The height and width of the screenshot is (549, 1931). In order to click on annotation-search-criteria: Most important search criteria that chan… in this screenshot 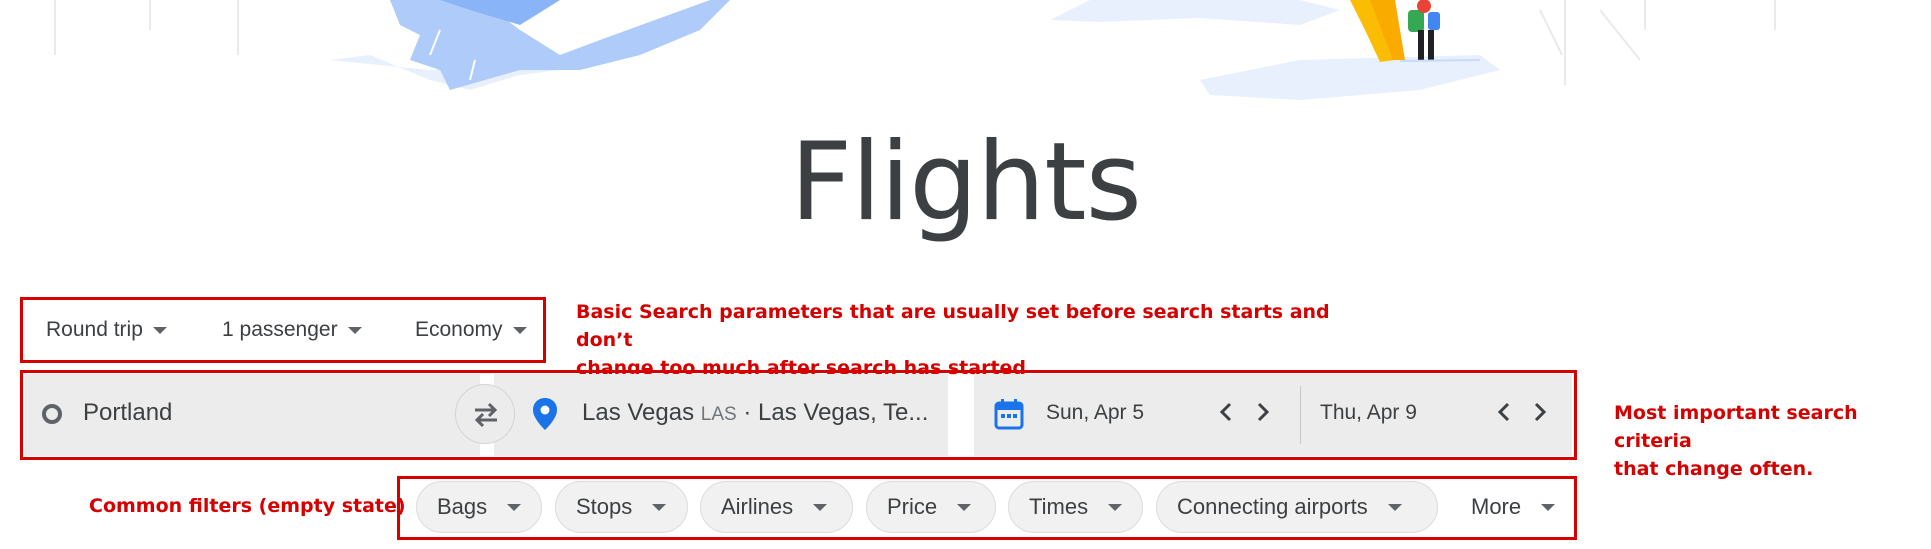, I will do `click(1772, 441)`.